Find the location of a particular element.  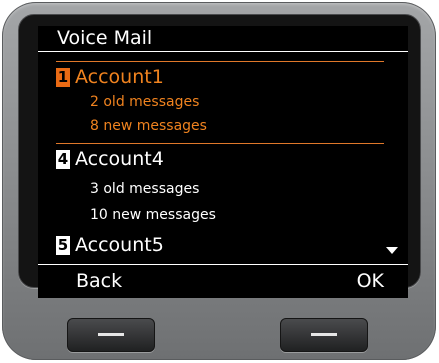

left-softkey-button is located at coordinates (111, 335).